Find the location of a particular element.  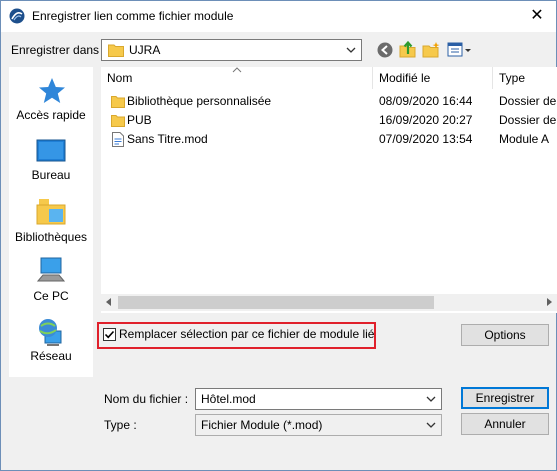

file-row: Sans Titre.mod 07/09/2020 13:54 Module A is located at coordinates (329, 139).